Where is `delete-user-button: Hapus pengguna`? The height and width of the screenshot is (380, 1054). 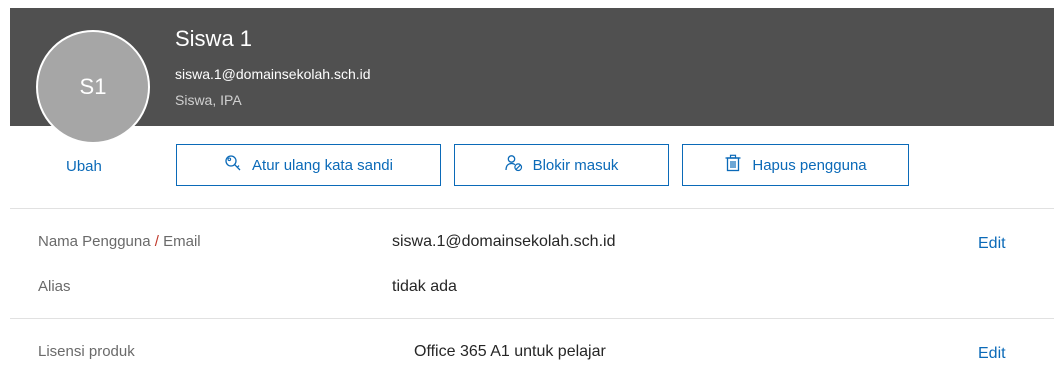 delete-user-button: Hapus pengguna is located at coordinates (795, 165).